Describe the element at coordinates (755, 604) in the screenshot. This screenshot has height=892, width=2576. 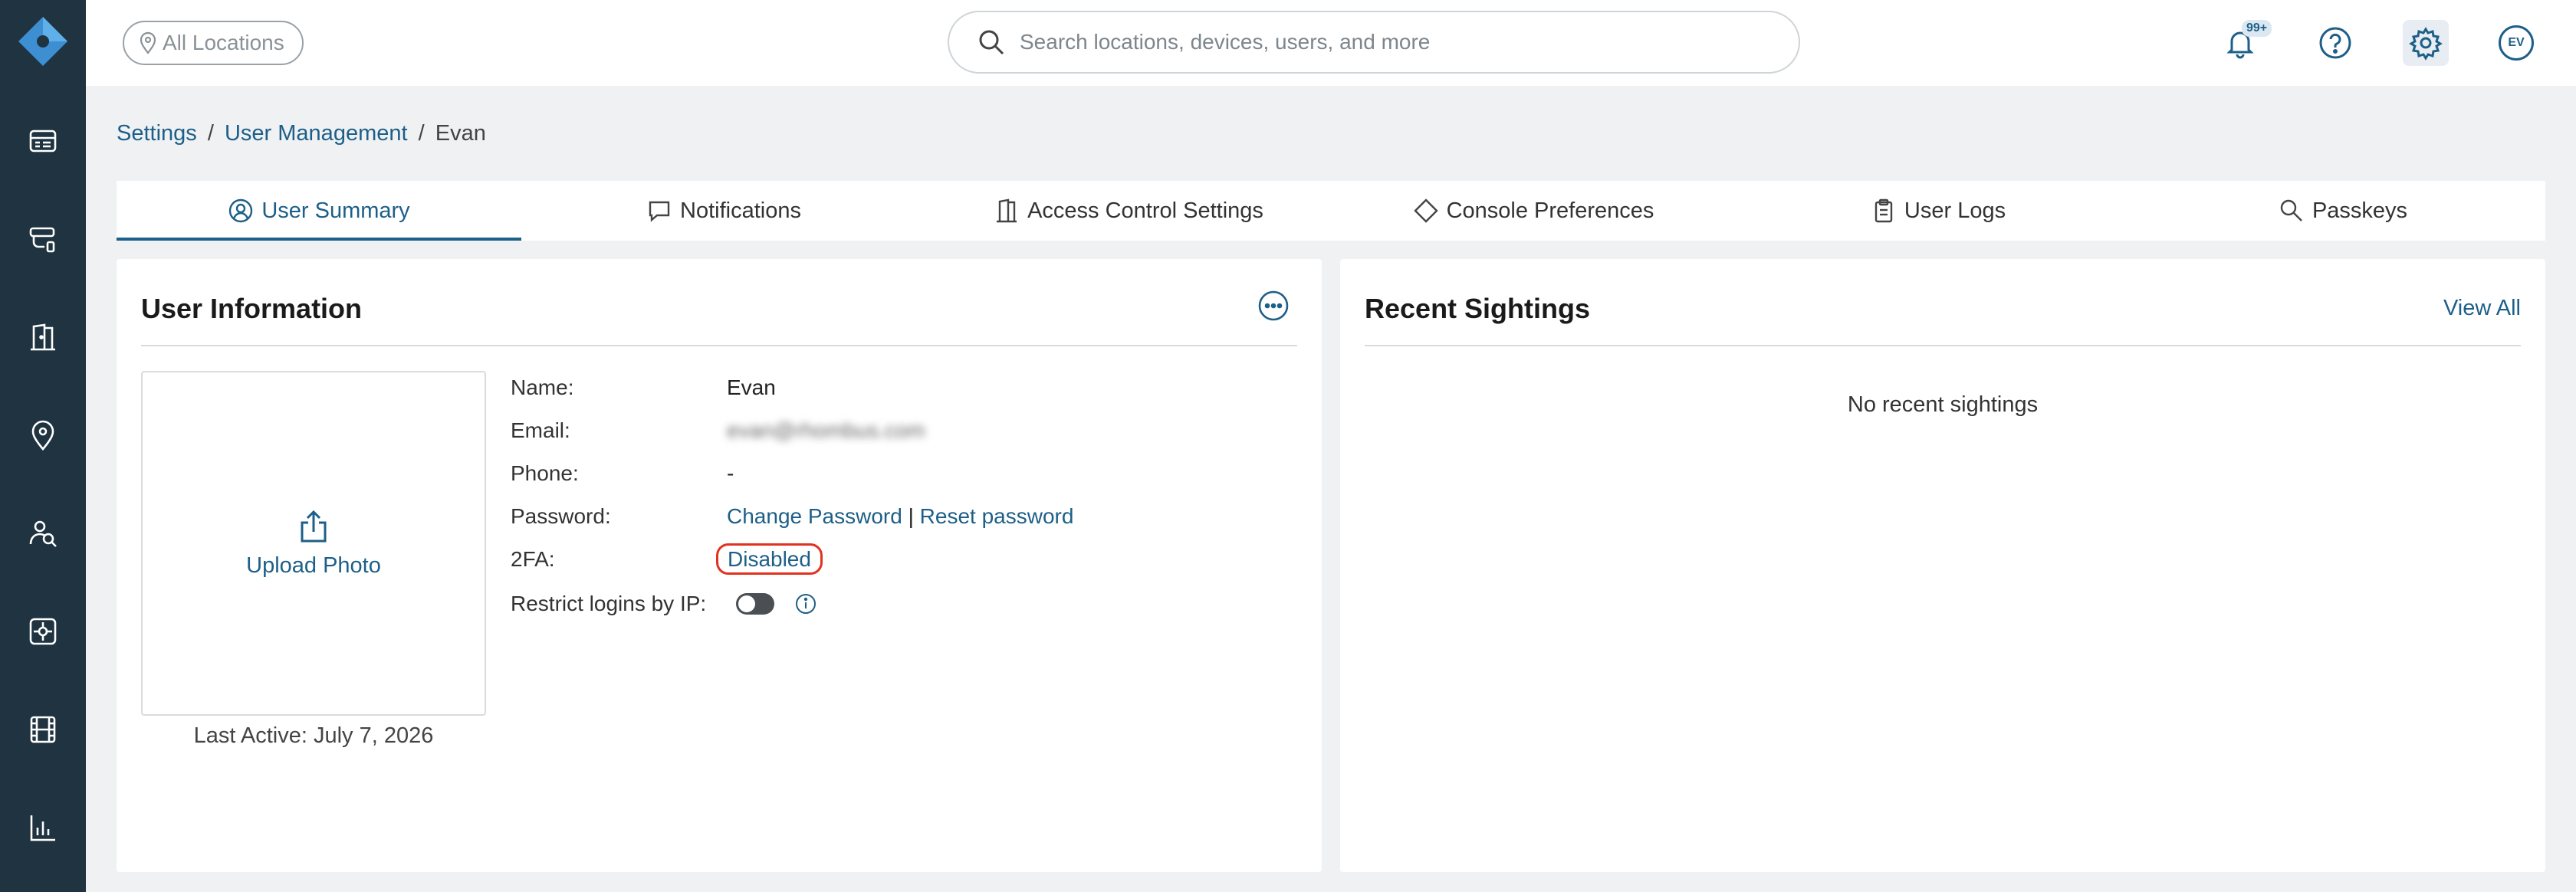
I see `restrict-ip-toggle` at that location.